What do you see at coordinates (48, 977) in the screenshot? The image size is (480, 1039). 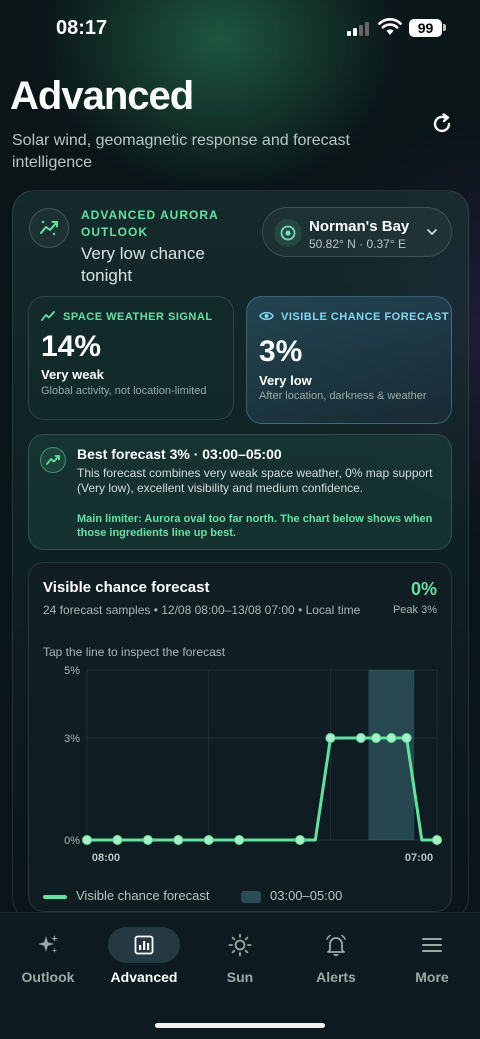 I see `tab-label: Outlook` at bounding box center [48, 977].